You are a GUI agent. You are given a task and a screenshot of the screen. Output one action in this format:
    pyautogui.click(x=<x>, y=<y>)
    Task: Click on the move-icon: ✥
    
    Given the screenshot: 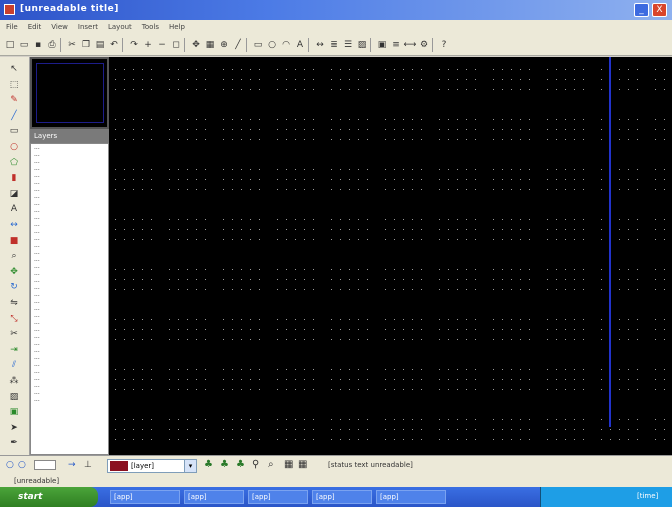 What is the action you would take?
    pyautogui.click(x=14, y=272)
    